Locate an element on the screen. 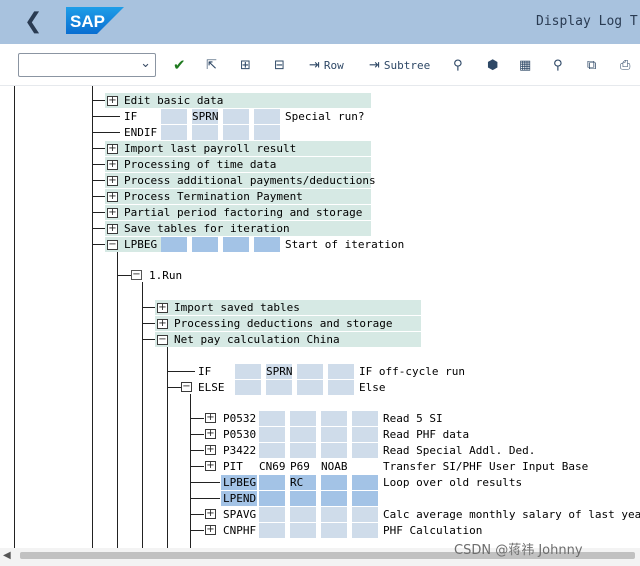 The image size is (640, 566). desc-start-iteration: Start of iteration is located at coordinates (345, 244).